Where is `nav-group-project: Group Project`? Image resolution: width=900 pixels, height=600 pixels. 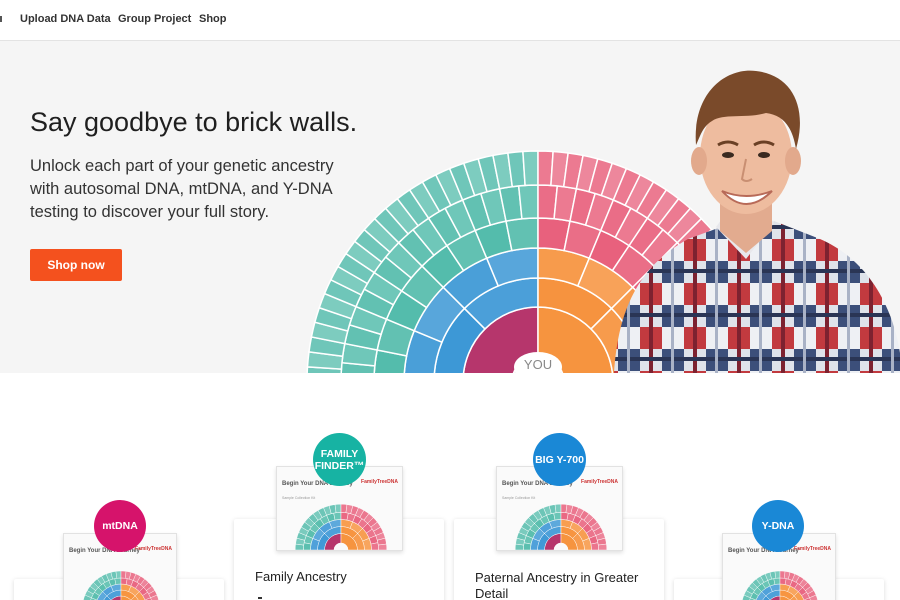 nav-group-project: Group Project is located at coordinates (154, 19).